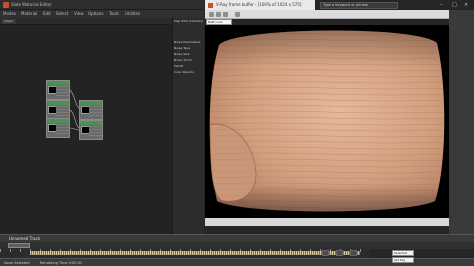 The image size is (474, 266). Describe the element at coordinates (17, 263) in the screenshot. I see `status-selection: None Selected` at that location.